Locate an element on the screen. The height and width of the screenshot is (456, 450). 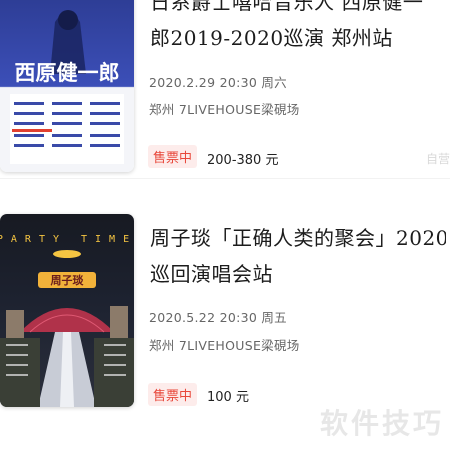
event-date: 2020.5.22 20:30 周五 is located at coordinates (218, 317).